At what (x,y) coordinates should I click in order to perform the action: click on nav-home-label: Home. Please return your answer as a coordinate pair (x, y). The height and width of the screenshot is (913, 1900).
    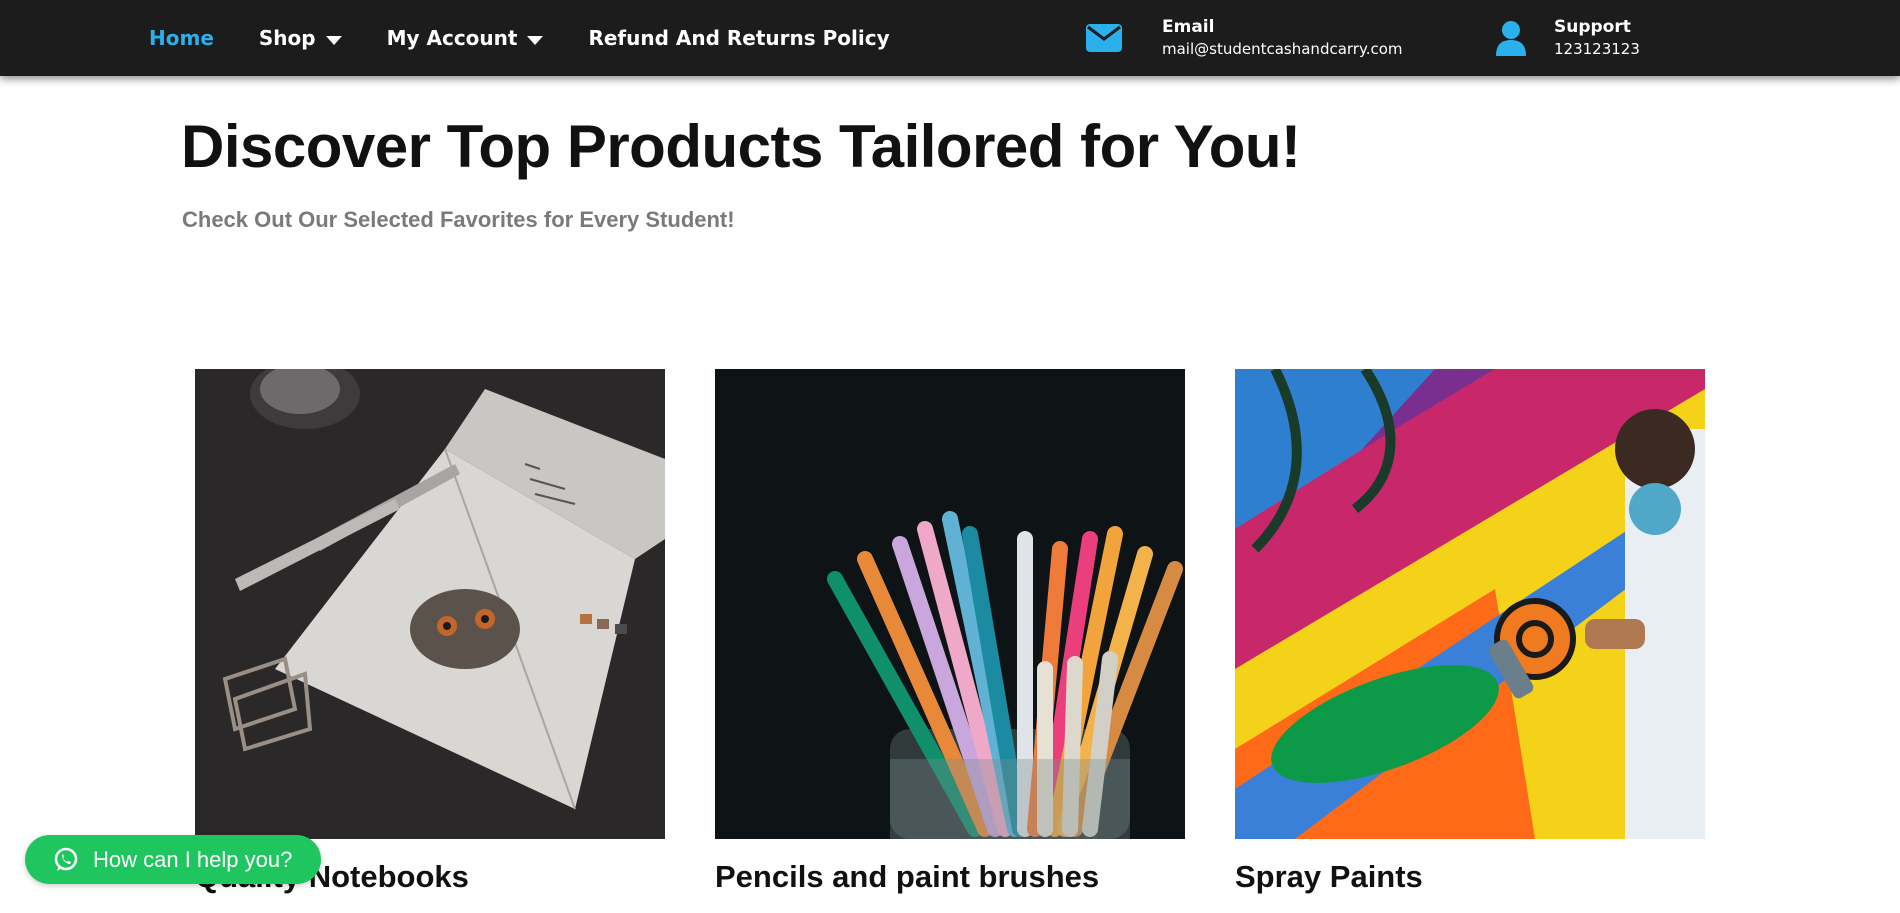
    Looking at the image, I should click on (181, 38).